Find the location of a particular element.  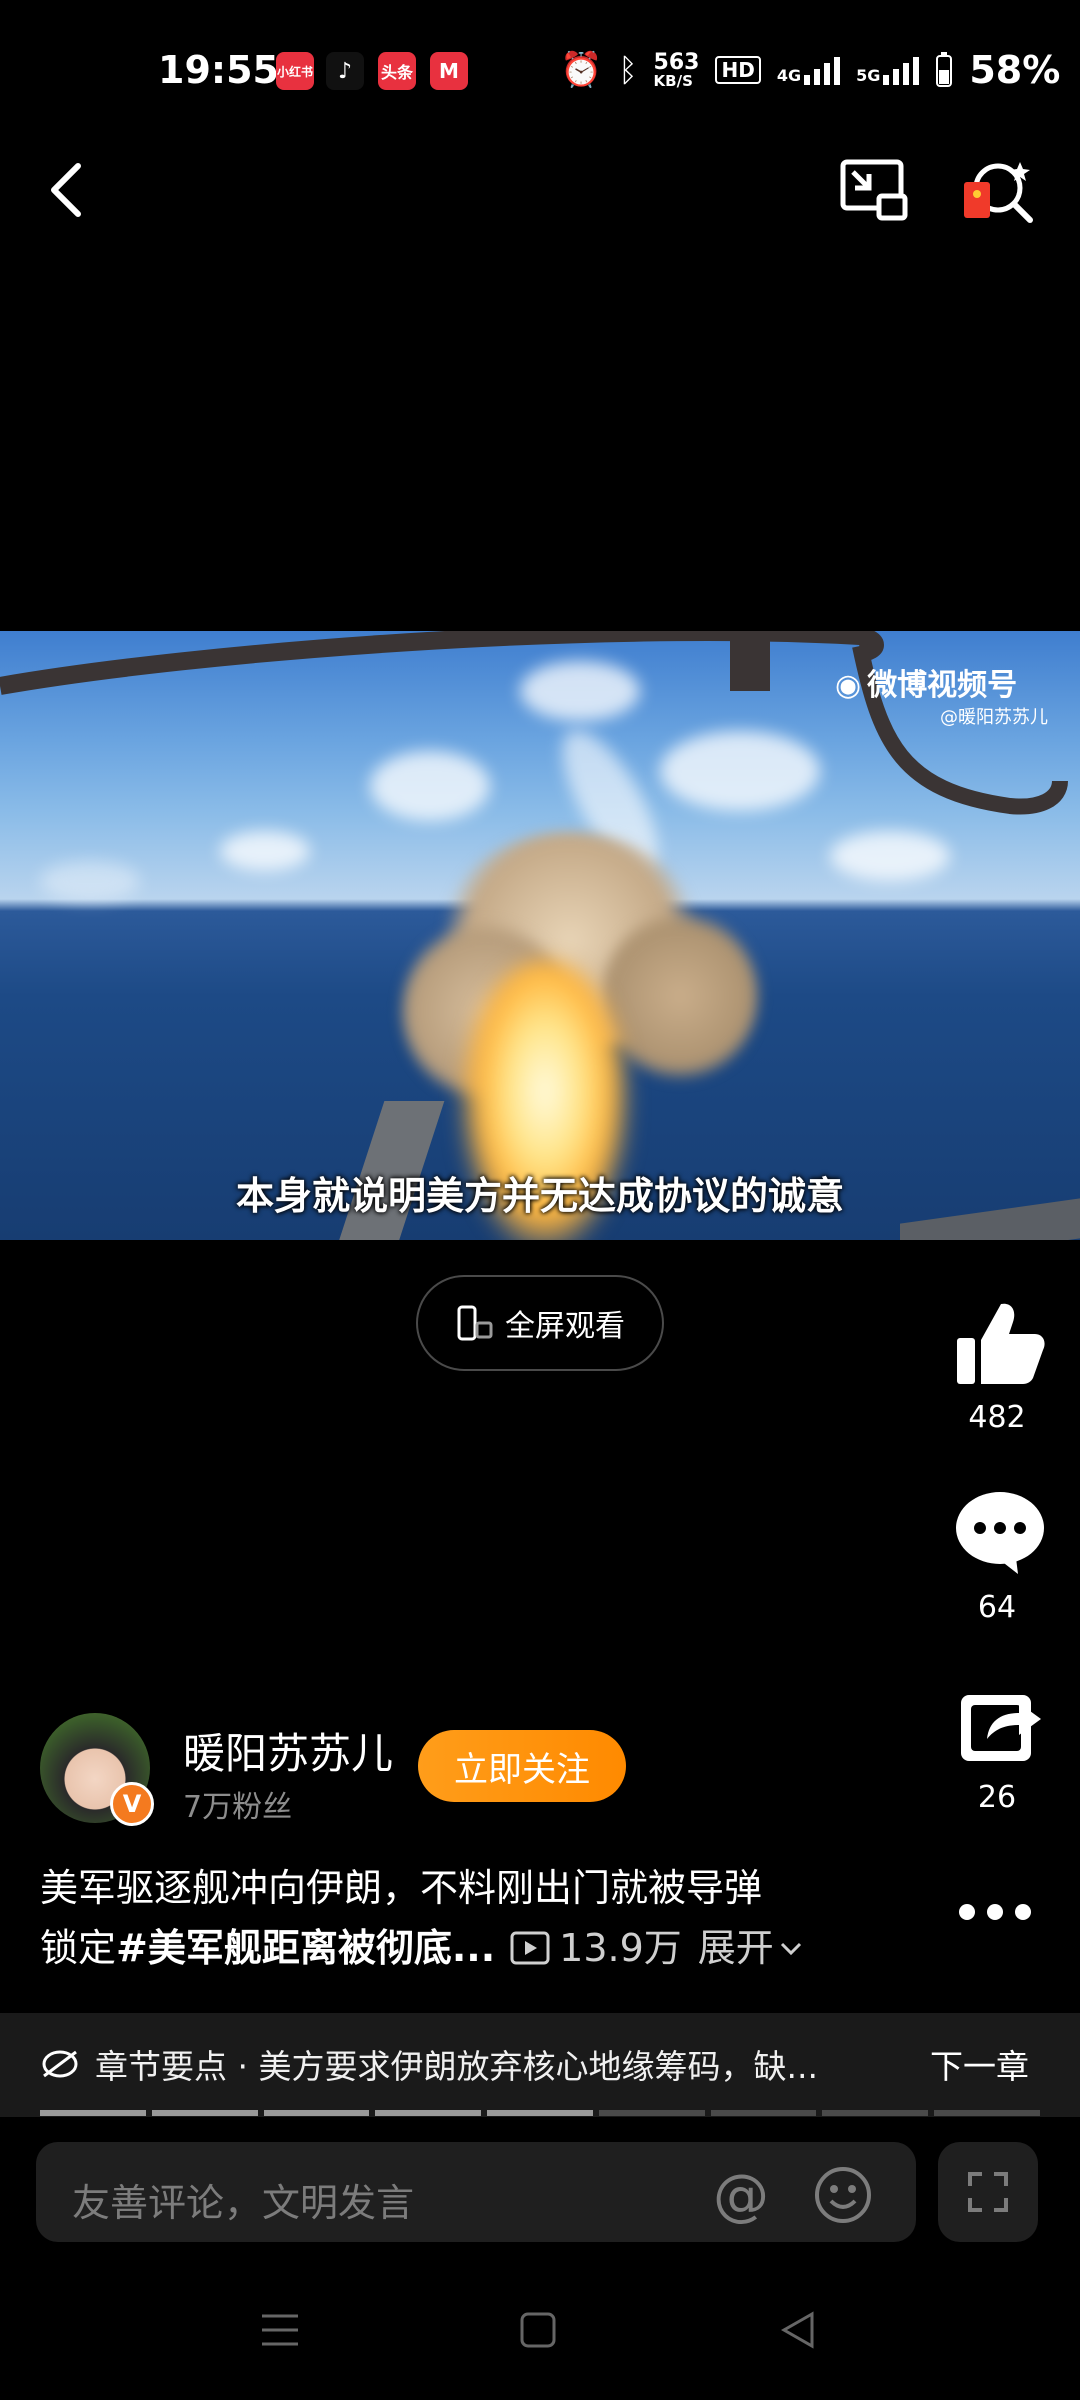

status-indicators: ⏰ ᛒ 563 KB/S HD 4G 5G 58% is located at coordinates (810, 70).